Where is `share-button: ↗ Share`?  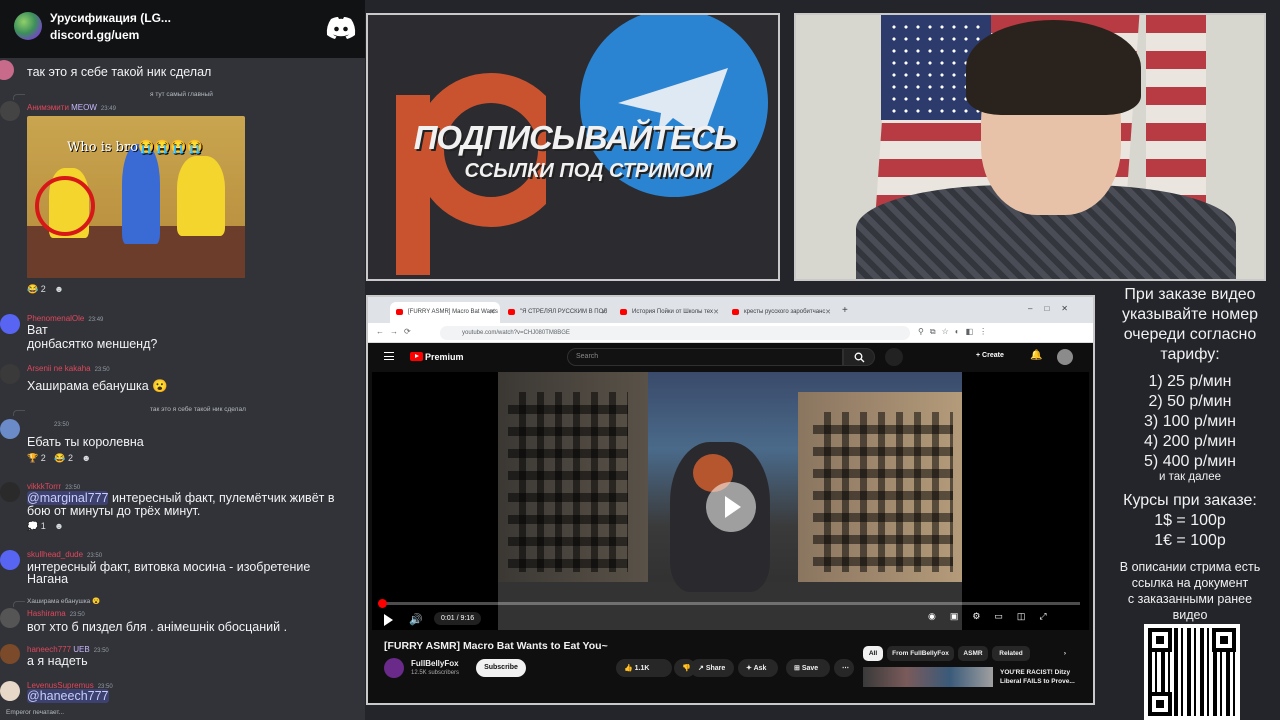 share-button: ↗ Share is located at coordinates (712, 668).